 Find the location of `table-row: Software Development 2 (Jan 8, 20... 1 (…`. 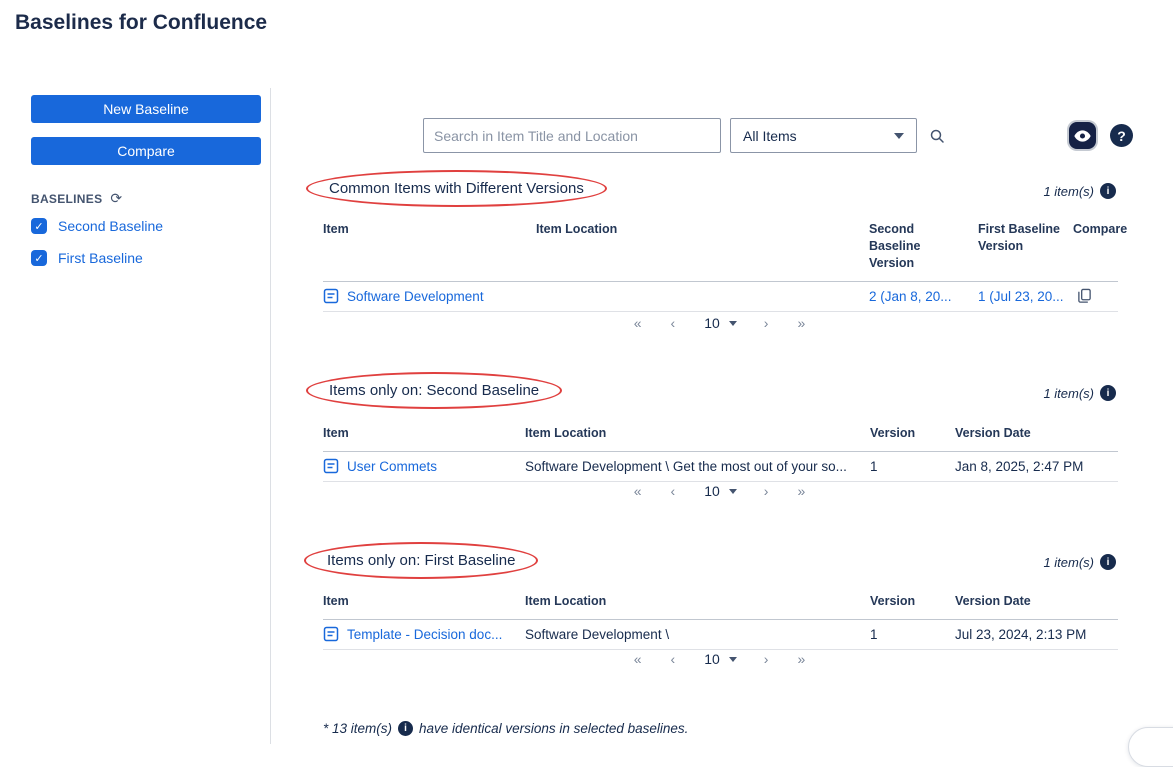

table-row: Software Development 2 (Jan 8, 20... 1 (… is located at coordinates (720, 297).